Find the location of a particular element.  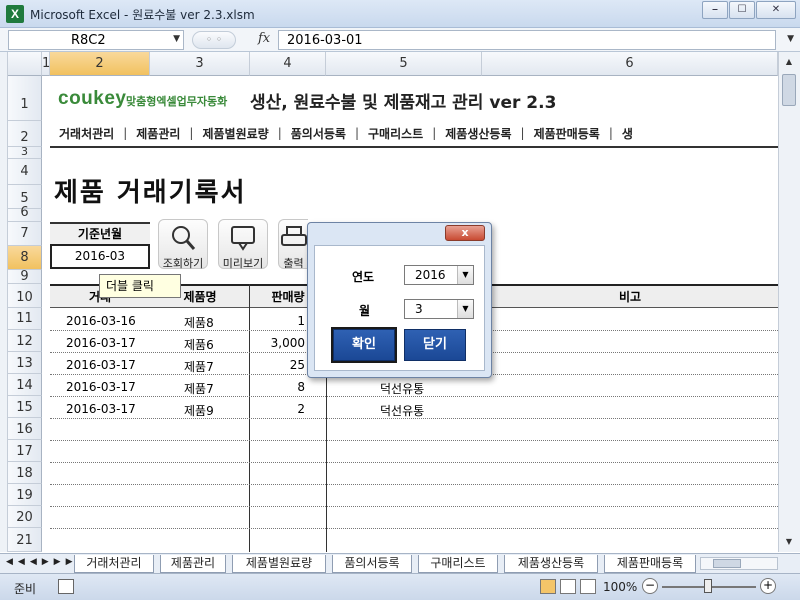

column-header-5: 5 is located at coordinates (404, 64).